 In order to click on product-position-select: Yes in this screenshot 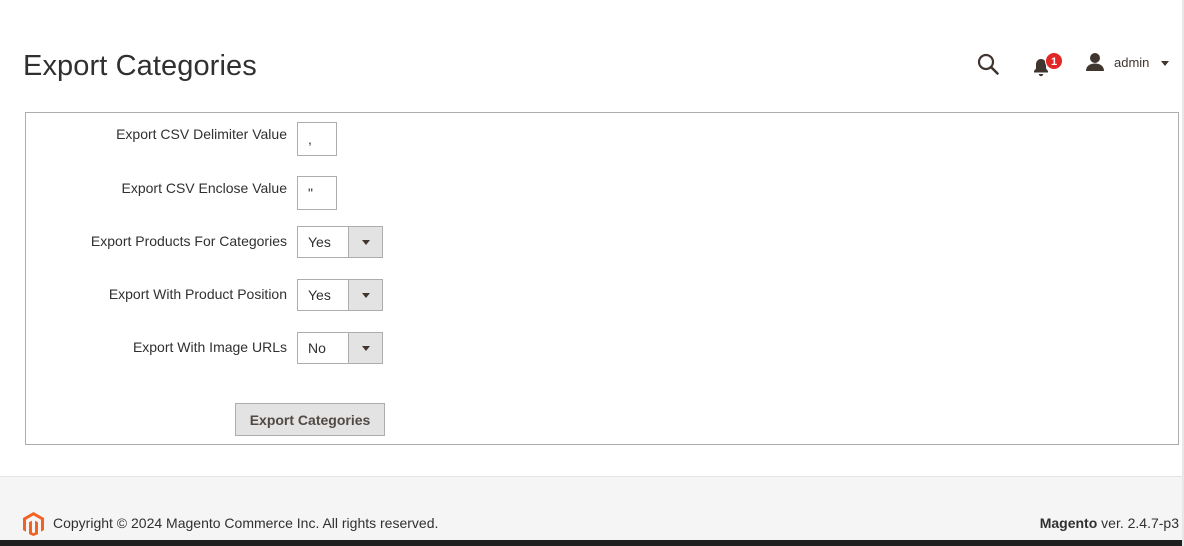, I will do `click(340, 295)`.